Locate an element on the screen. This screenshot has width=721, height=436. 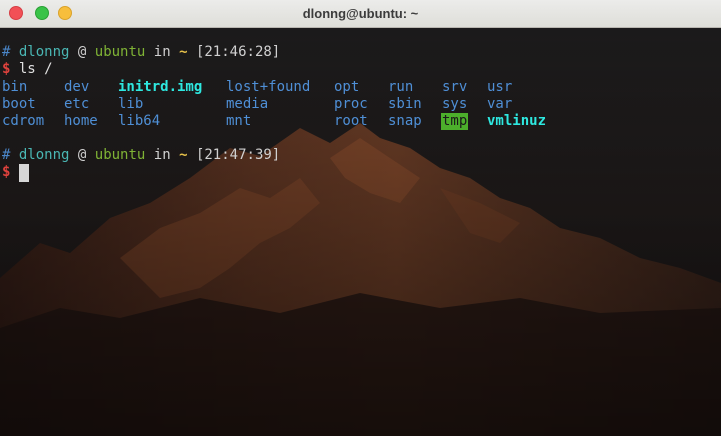
dir-entry: dev is located at coordinates (77, 87).